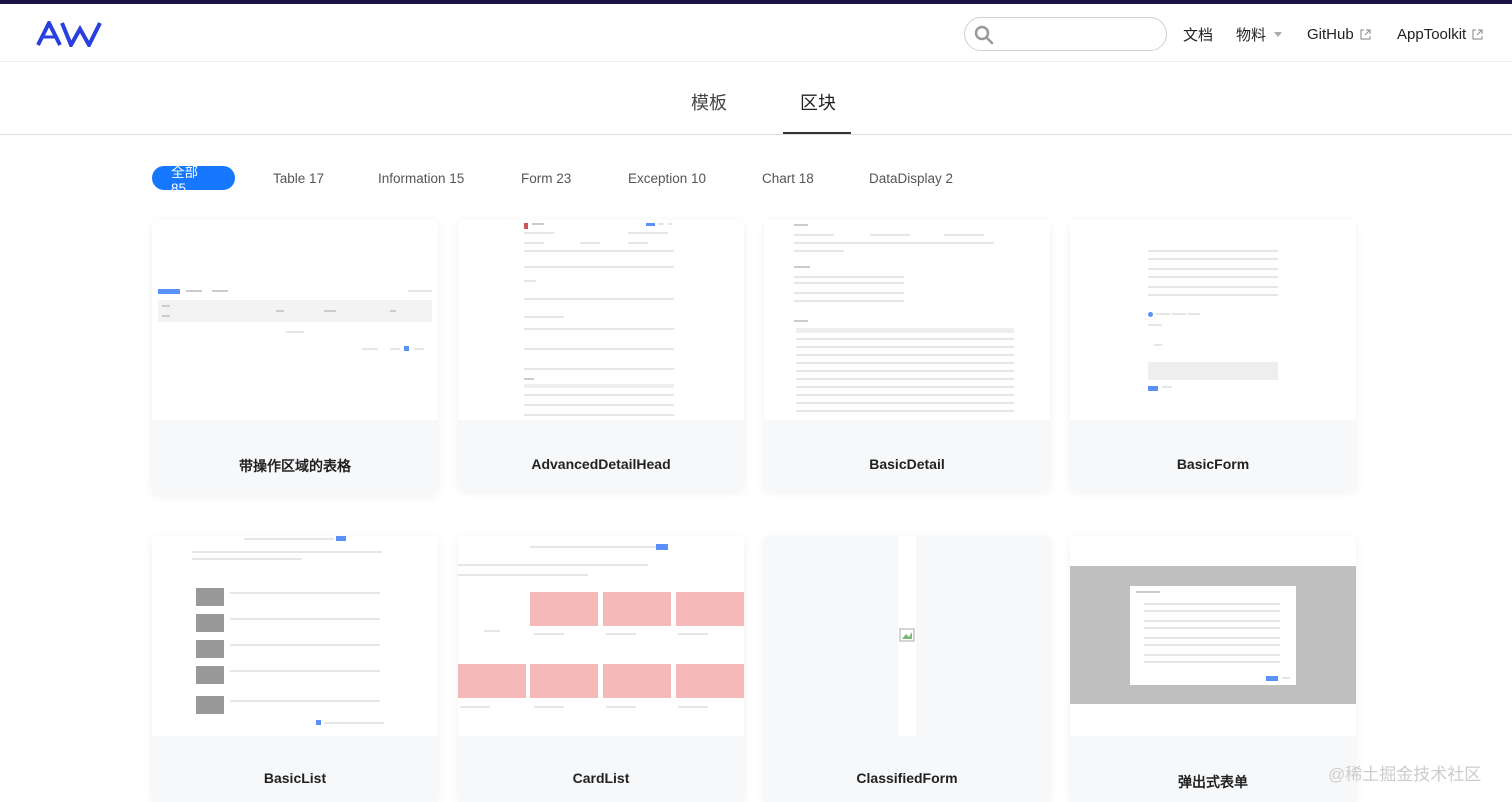  What do you see at coordinates (1251, 35) in the screenshot?
I see `nav-materials-label: 物料` at bounding box center [1251, 35].